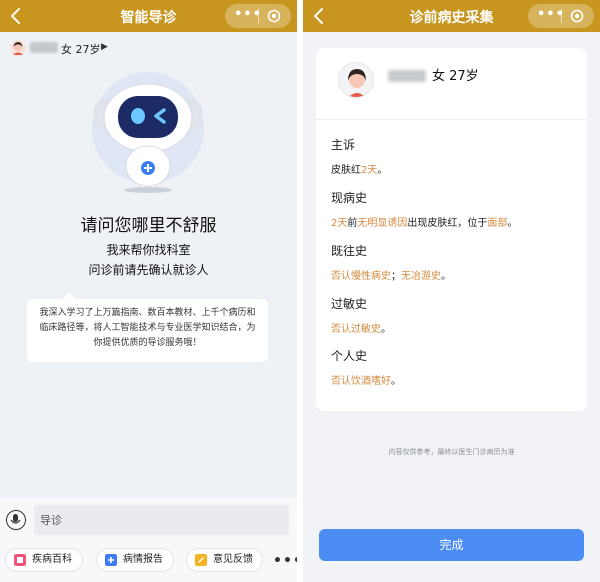  What do you see at coordinates (349, 356) in the screenshot?
I see `section-heading-personal-history: 个人史` at bounding box center [349, 356].